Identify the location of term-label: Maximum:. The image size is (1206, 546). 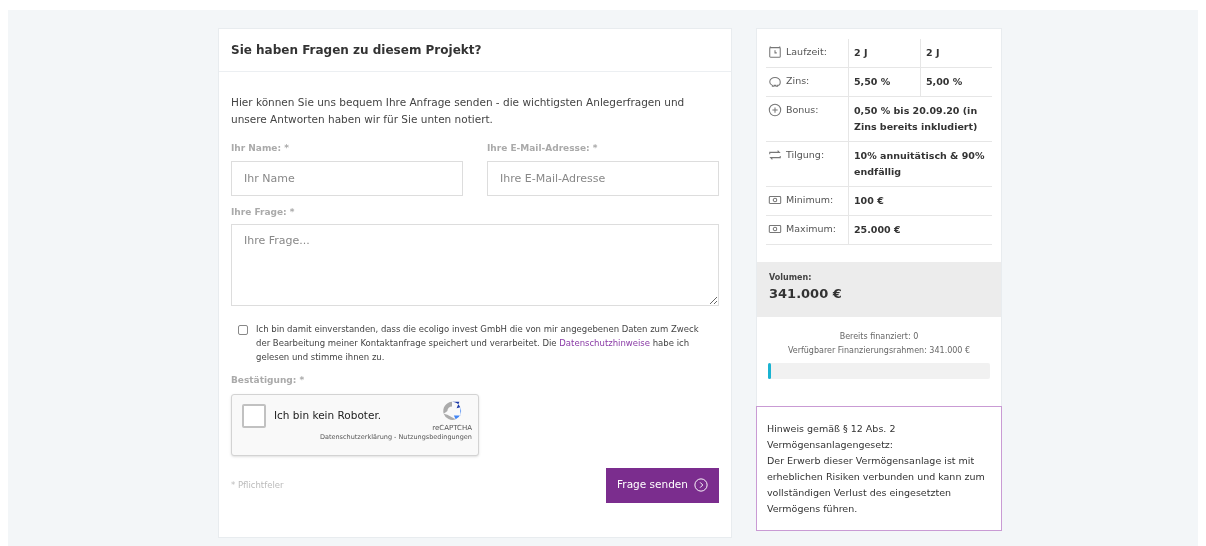
(811, 229).